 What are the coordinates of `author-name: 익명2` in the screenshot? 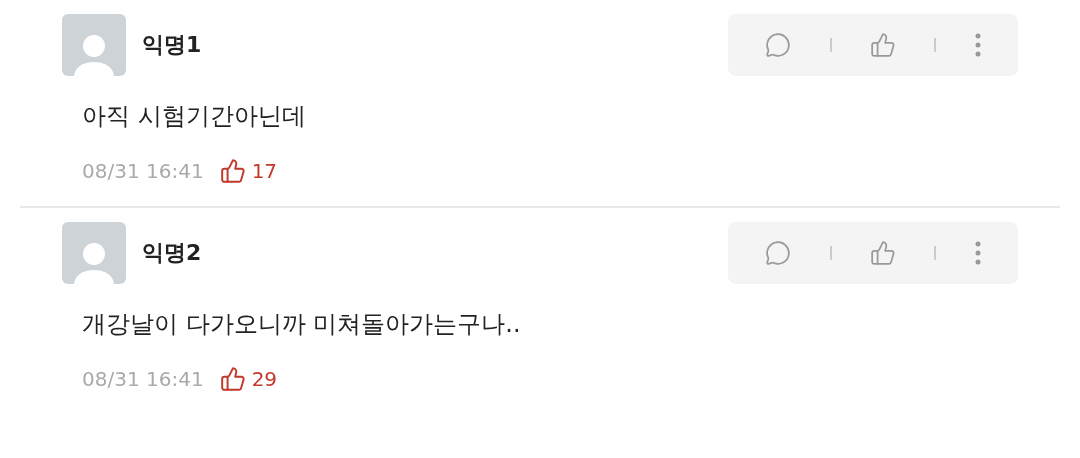 It's located at (172, 253).